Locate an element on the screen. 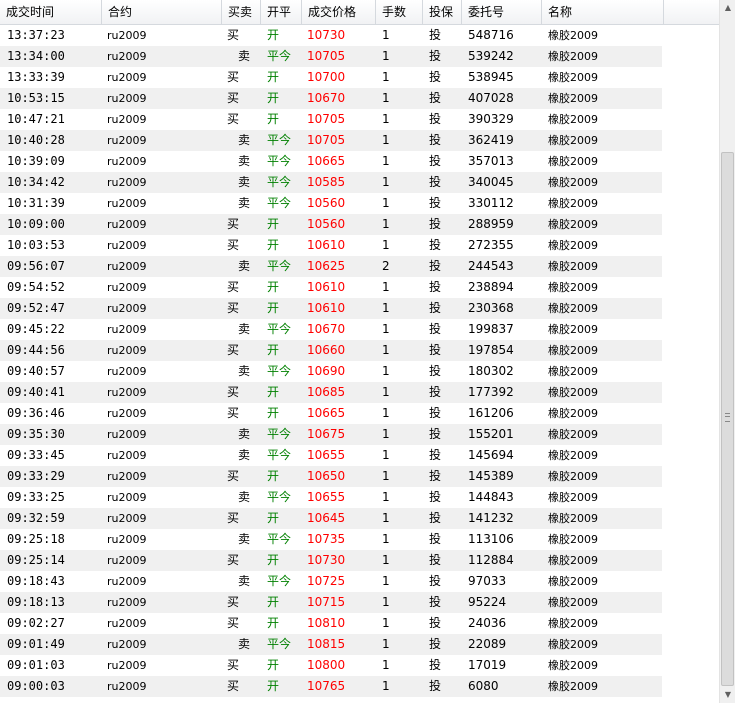 The image size is (735, 703). table-row: 10:47:21 ru2009 买 开 10705 1 投 390329 橡胶2009 is located at coordinates (359, 119).